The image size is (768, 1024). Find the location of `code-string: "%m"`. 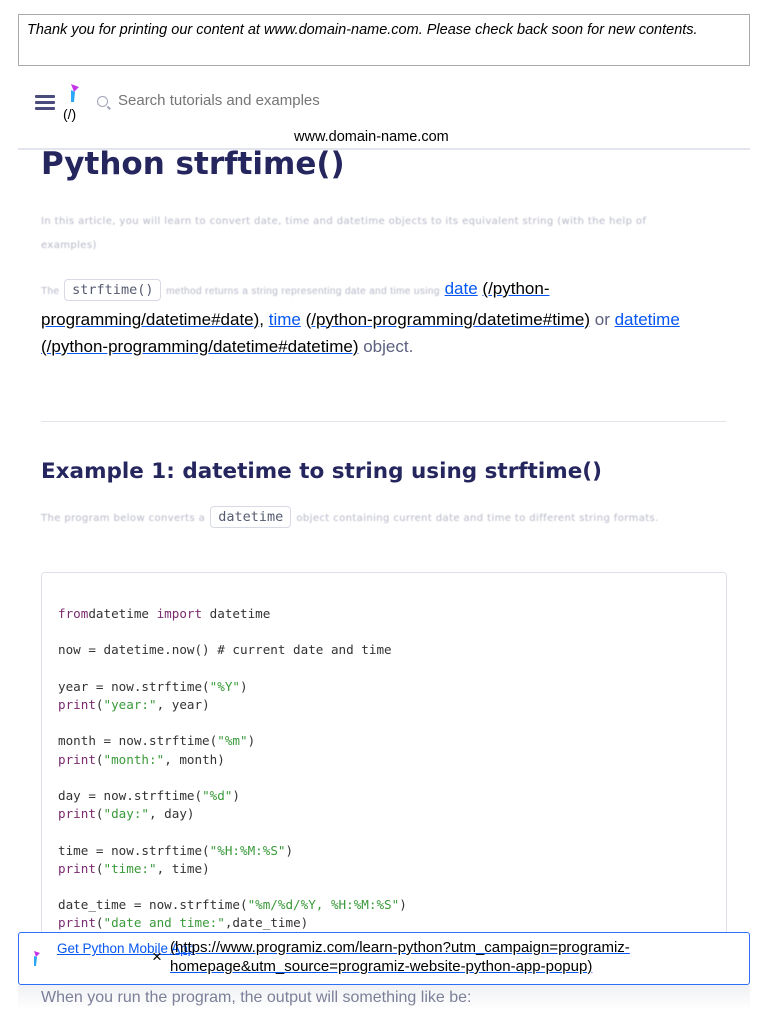

code-string: "%m" is located at coordinates (232, 741).